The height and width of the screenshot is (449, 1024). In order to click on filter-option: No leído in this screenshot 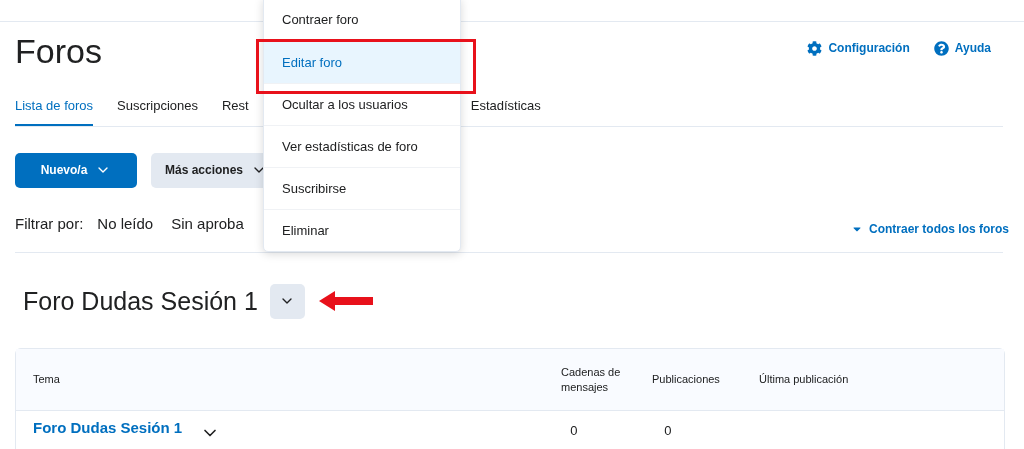, I will do `click(125, 224)`.